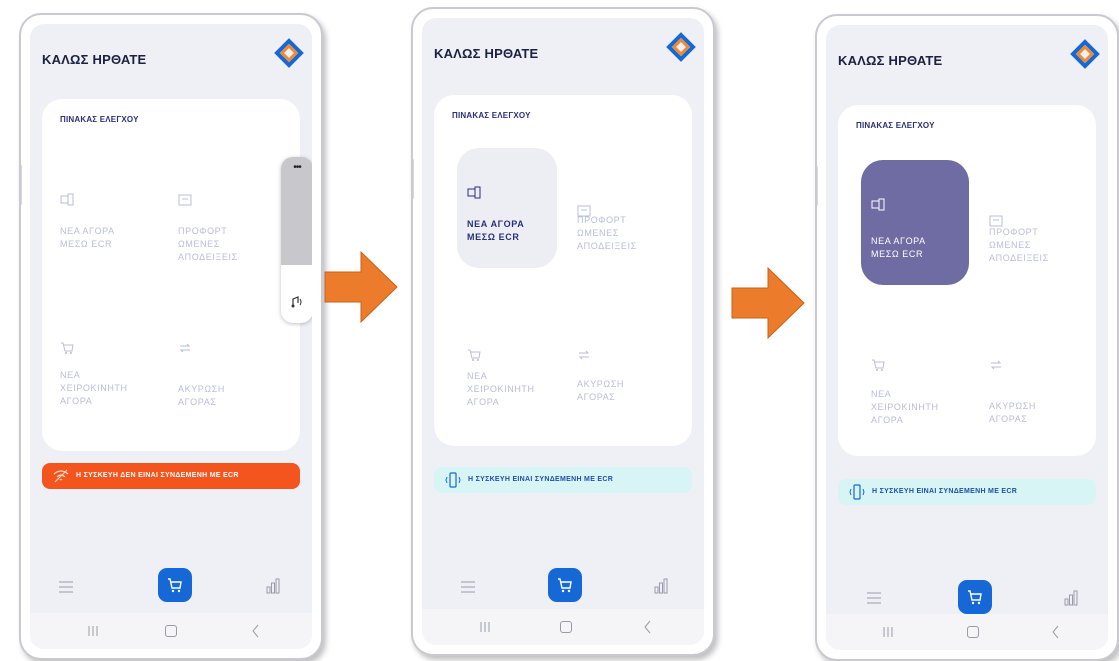 The width and height of the screenshot is (1119, 661). Describe the element at coordinates (296, 240) in the screenshot. I see `floating-toolbar: •••` at that location.